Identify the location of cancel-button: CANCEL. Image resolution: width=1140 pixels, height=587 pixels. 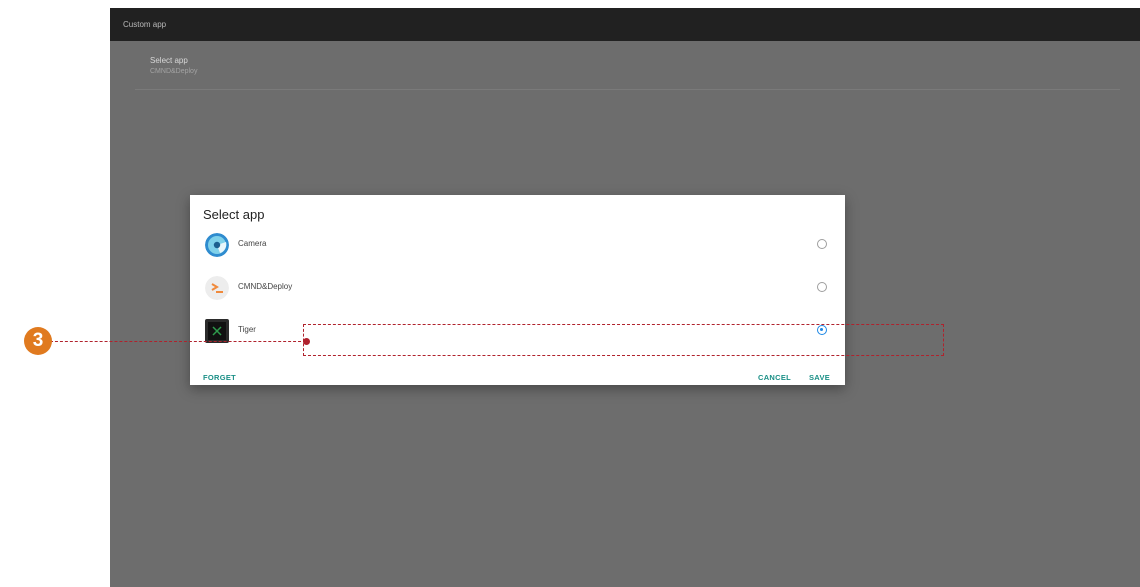
(774, 377).